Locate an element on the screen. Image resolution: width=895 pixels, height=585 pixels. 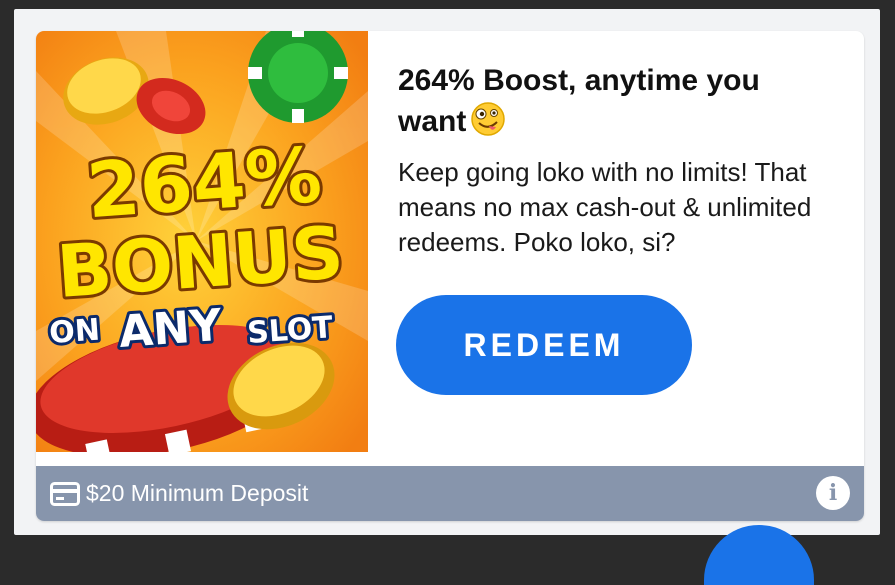
info-icon: i is located at coordinates (833, 493).